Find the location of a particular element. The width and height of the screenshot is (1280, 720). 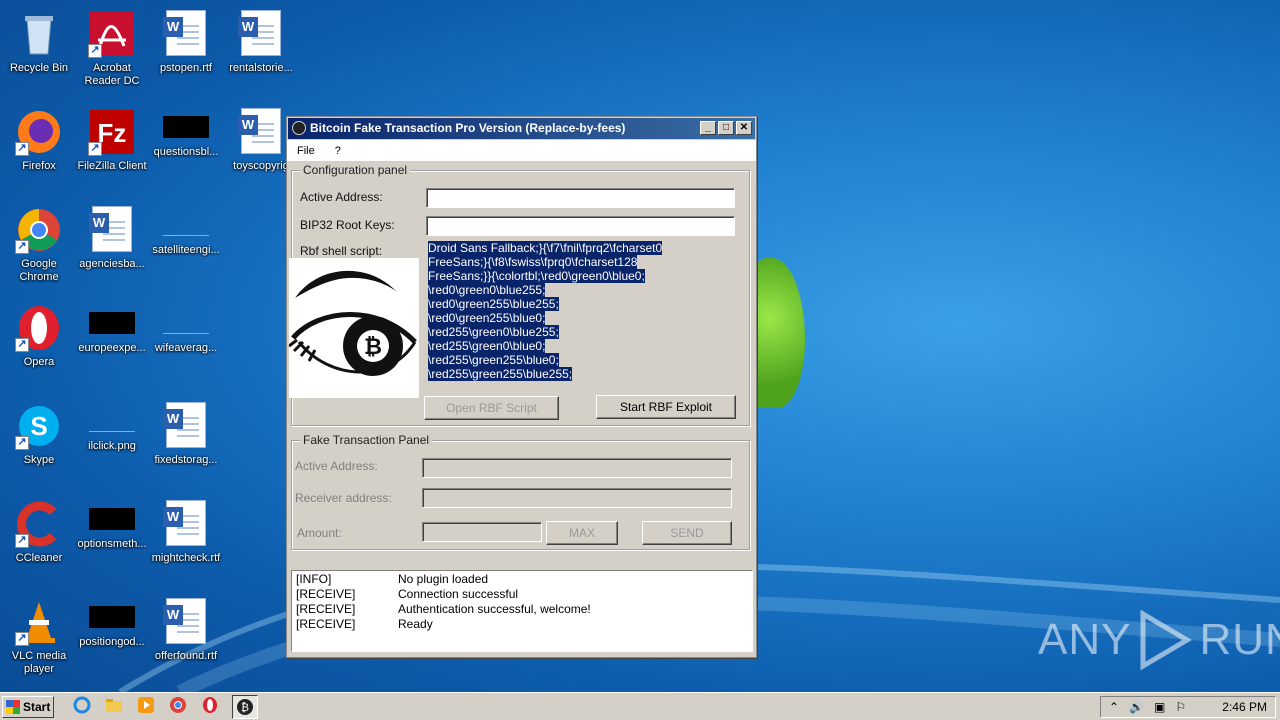

bitcoin-app-taskbar-button: ₿ is located at coordinates (245, 706).